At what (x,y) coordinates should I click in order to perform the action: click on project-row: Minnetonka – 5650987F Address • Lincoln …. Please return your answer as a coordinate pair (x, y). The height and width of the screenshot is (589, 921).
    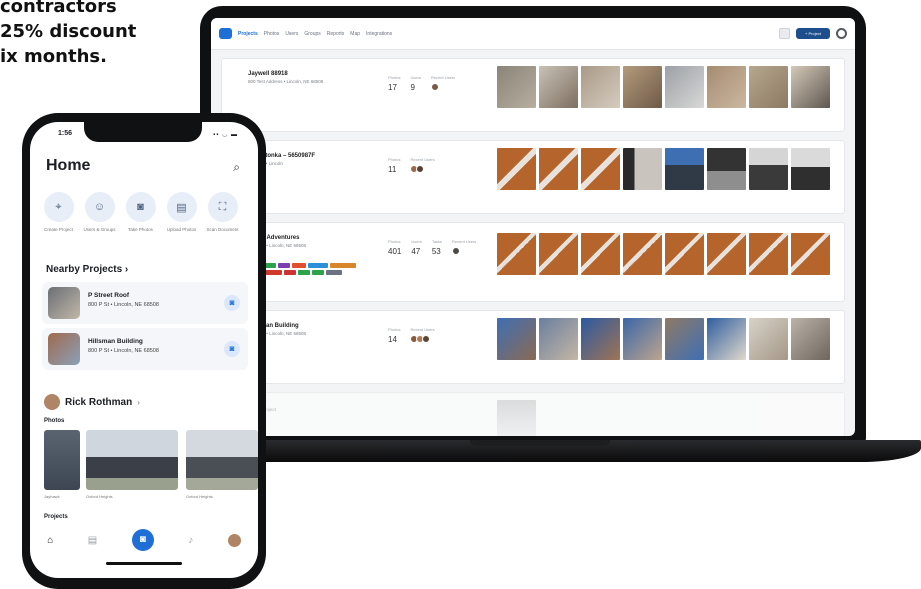
    Looking at the image, I should click on (533, 177).